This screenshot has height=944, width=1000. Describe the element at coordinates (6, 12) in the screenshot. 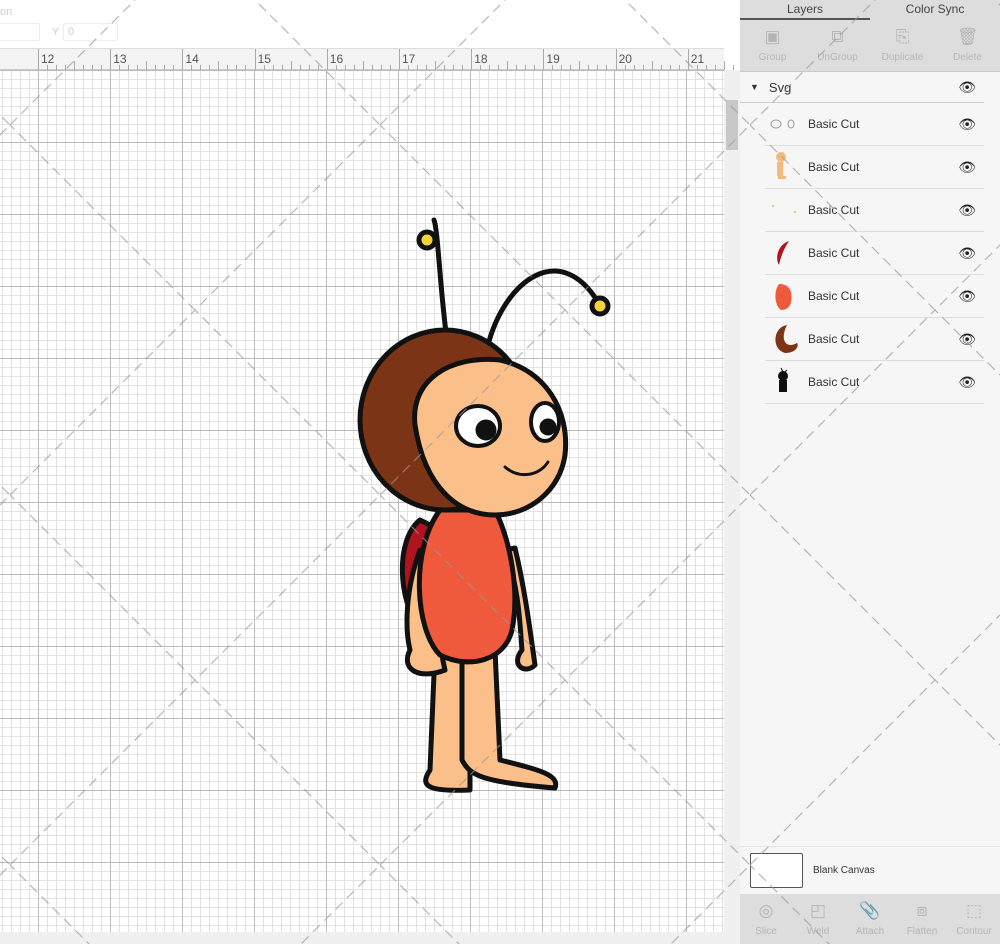

I see `position-label: on` at that location.